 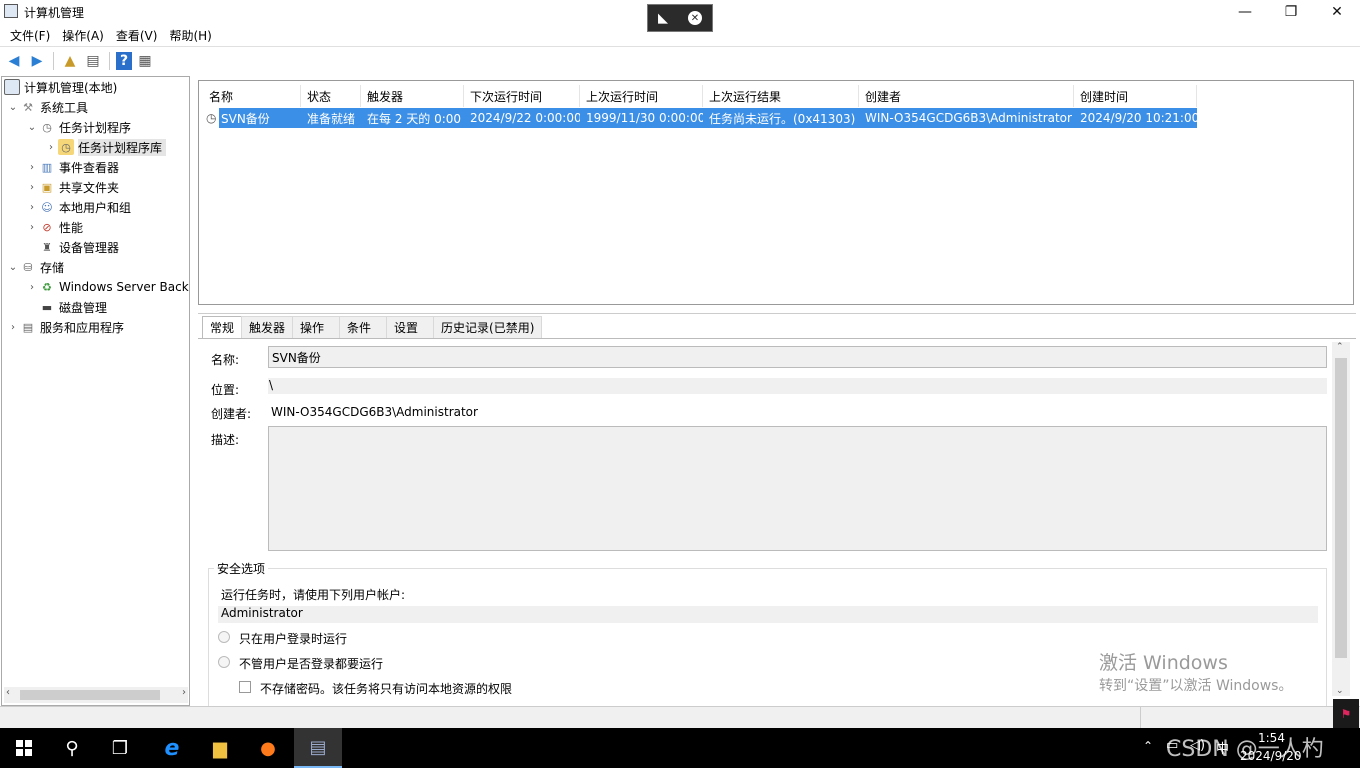 I want to click on cell-last-run: 1999/11/30 0:00:00, so click(x=641, y=118).